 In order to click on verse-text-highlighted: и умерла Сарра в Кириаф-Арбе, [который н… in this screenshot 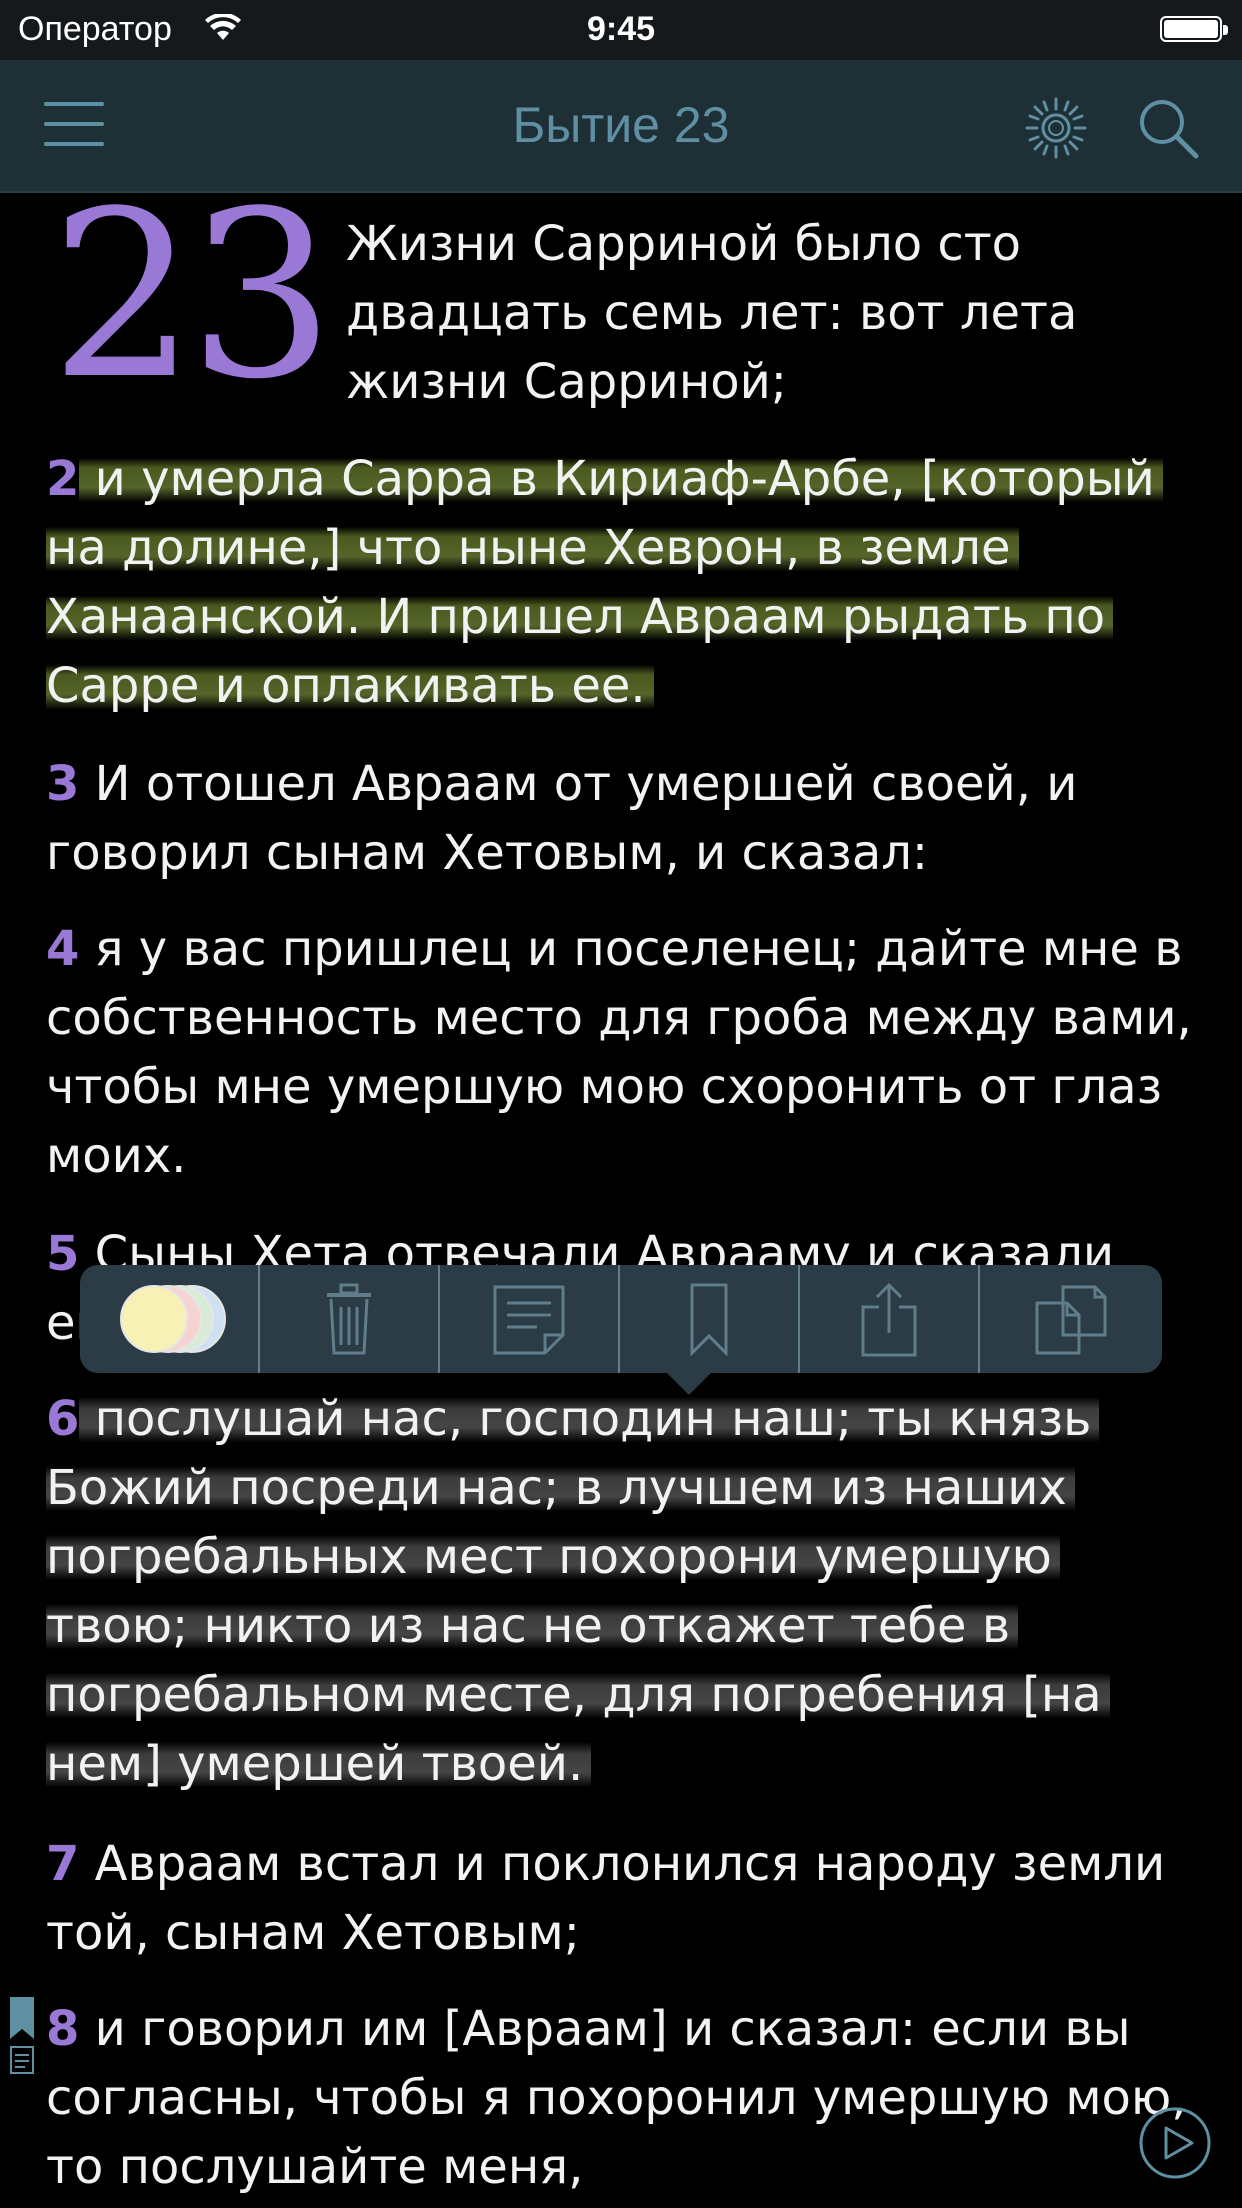, I will do `click(604, 582)`.